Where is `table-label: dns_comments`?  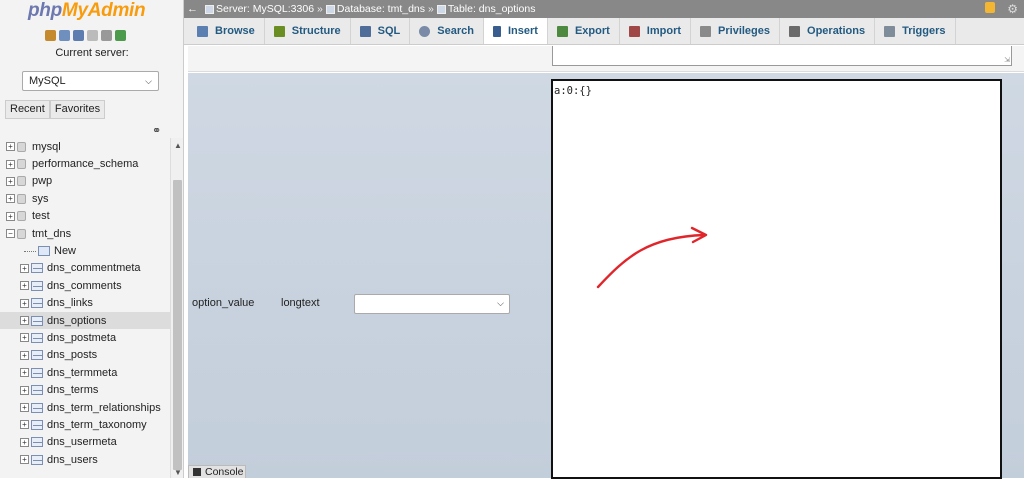 table-label: dns_comments is located at coordinates (84, 285).